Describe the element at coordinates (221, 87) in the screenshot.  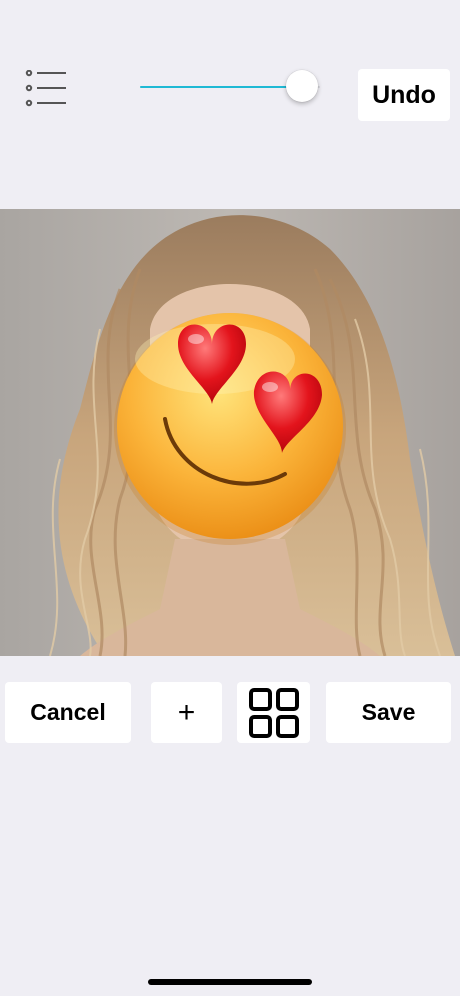
I see `slider-fill` at that location.